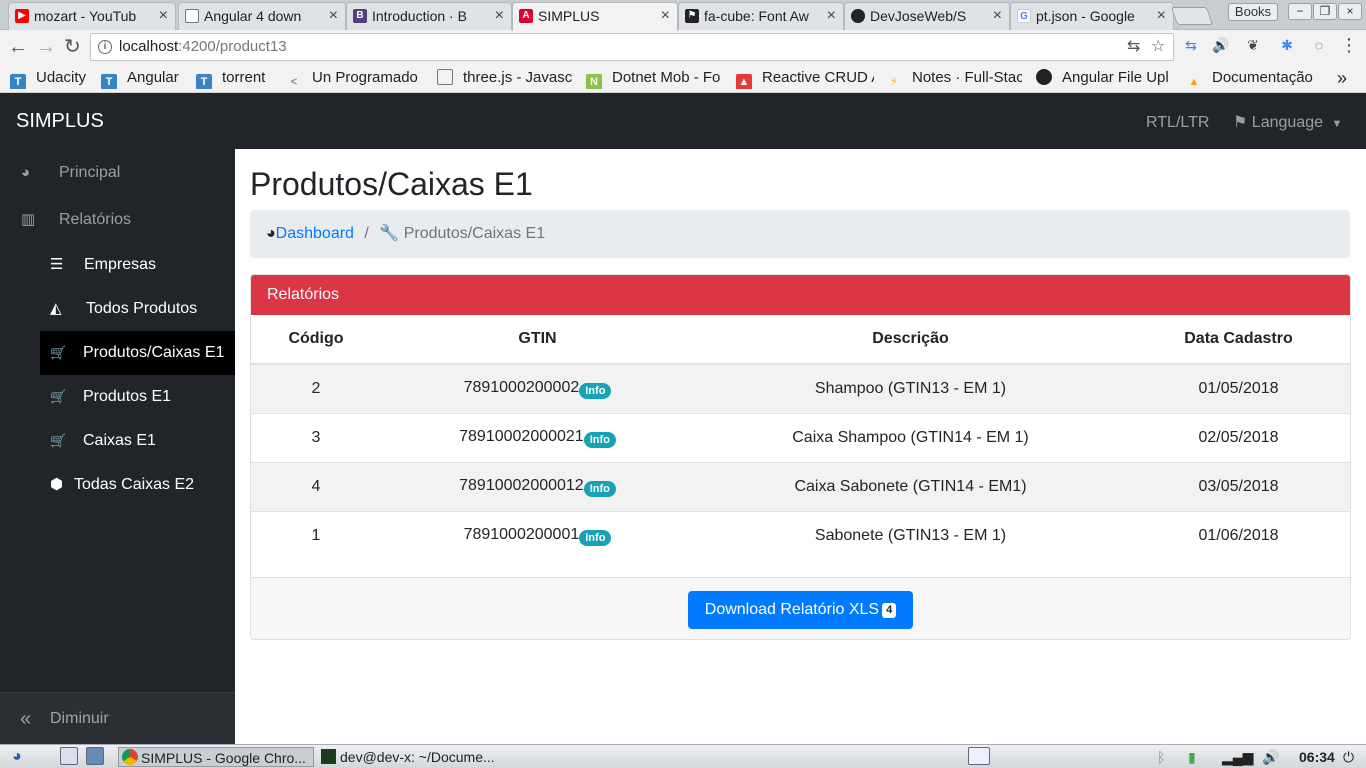 This screenshot has height=768, width=1366. Describe the element at coordinates (1253, 79) in the screenshot. I see `bookmark-item: ▲ Documentação` at that location.